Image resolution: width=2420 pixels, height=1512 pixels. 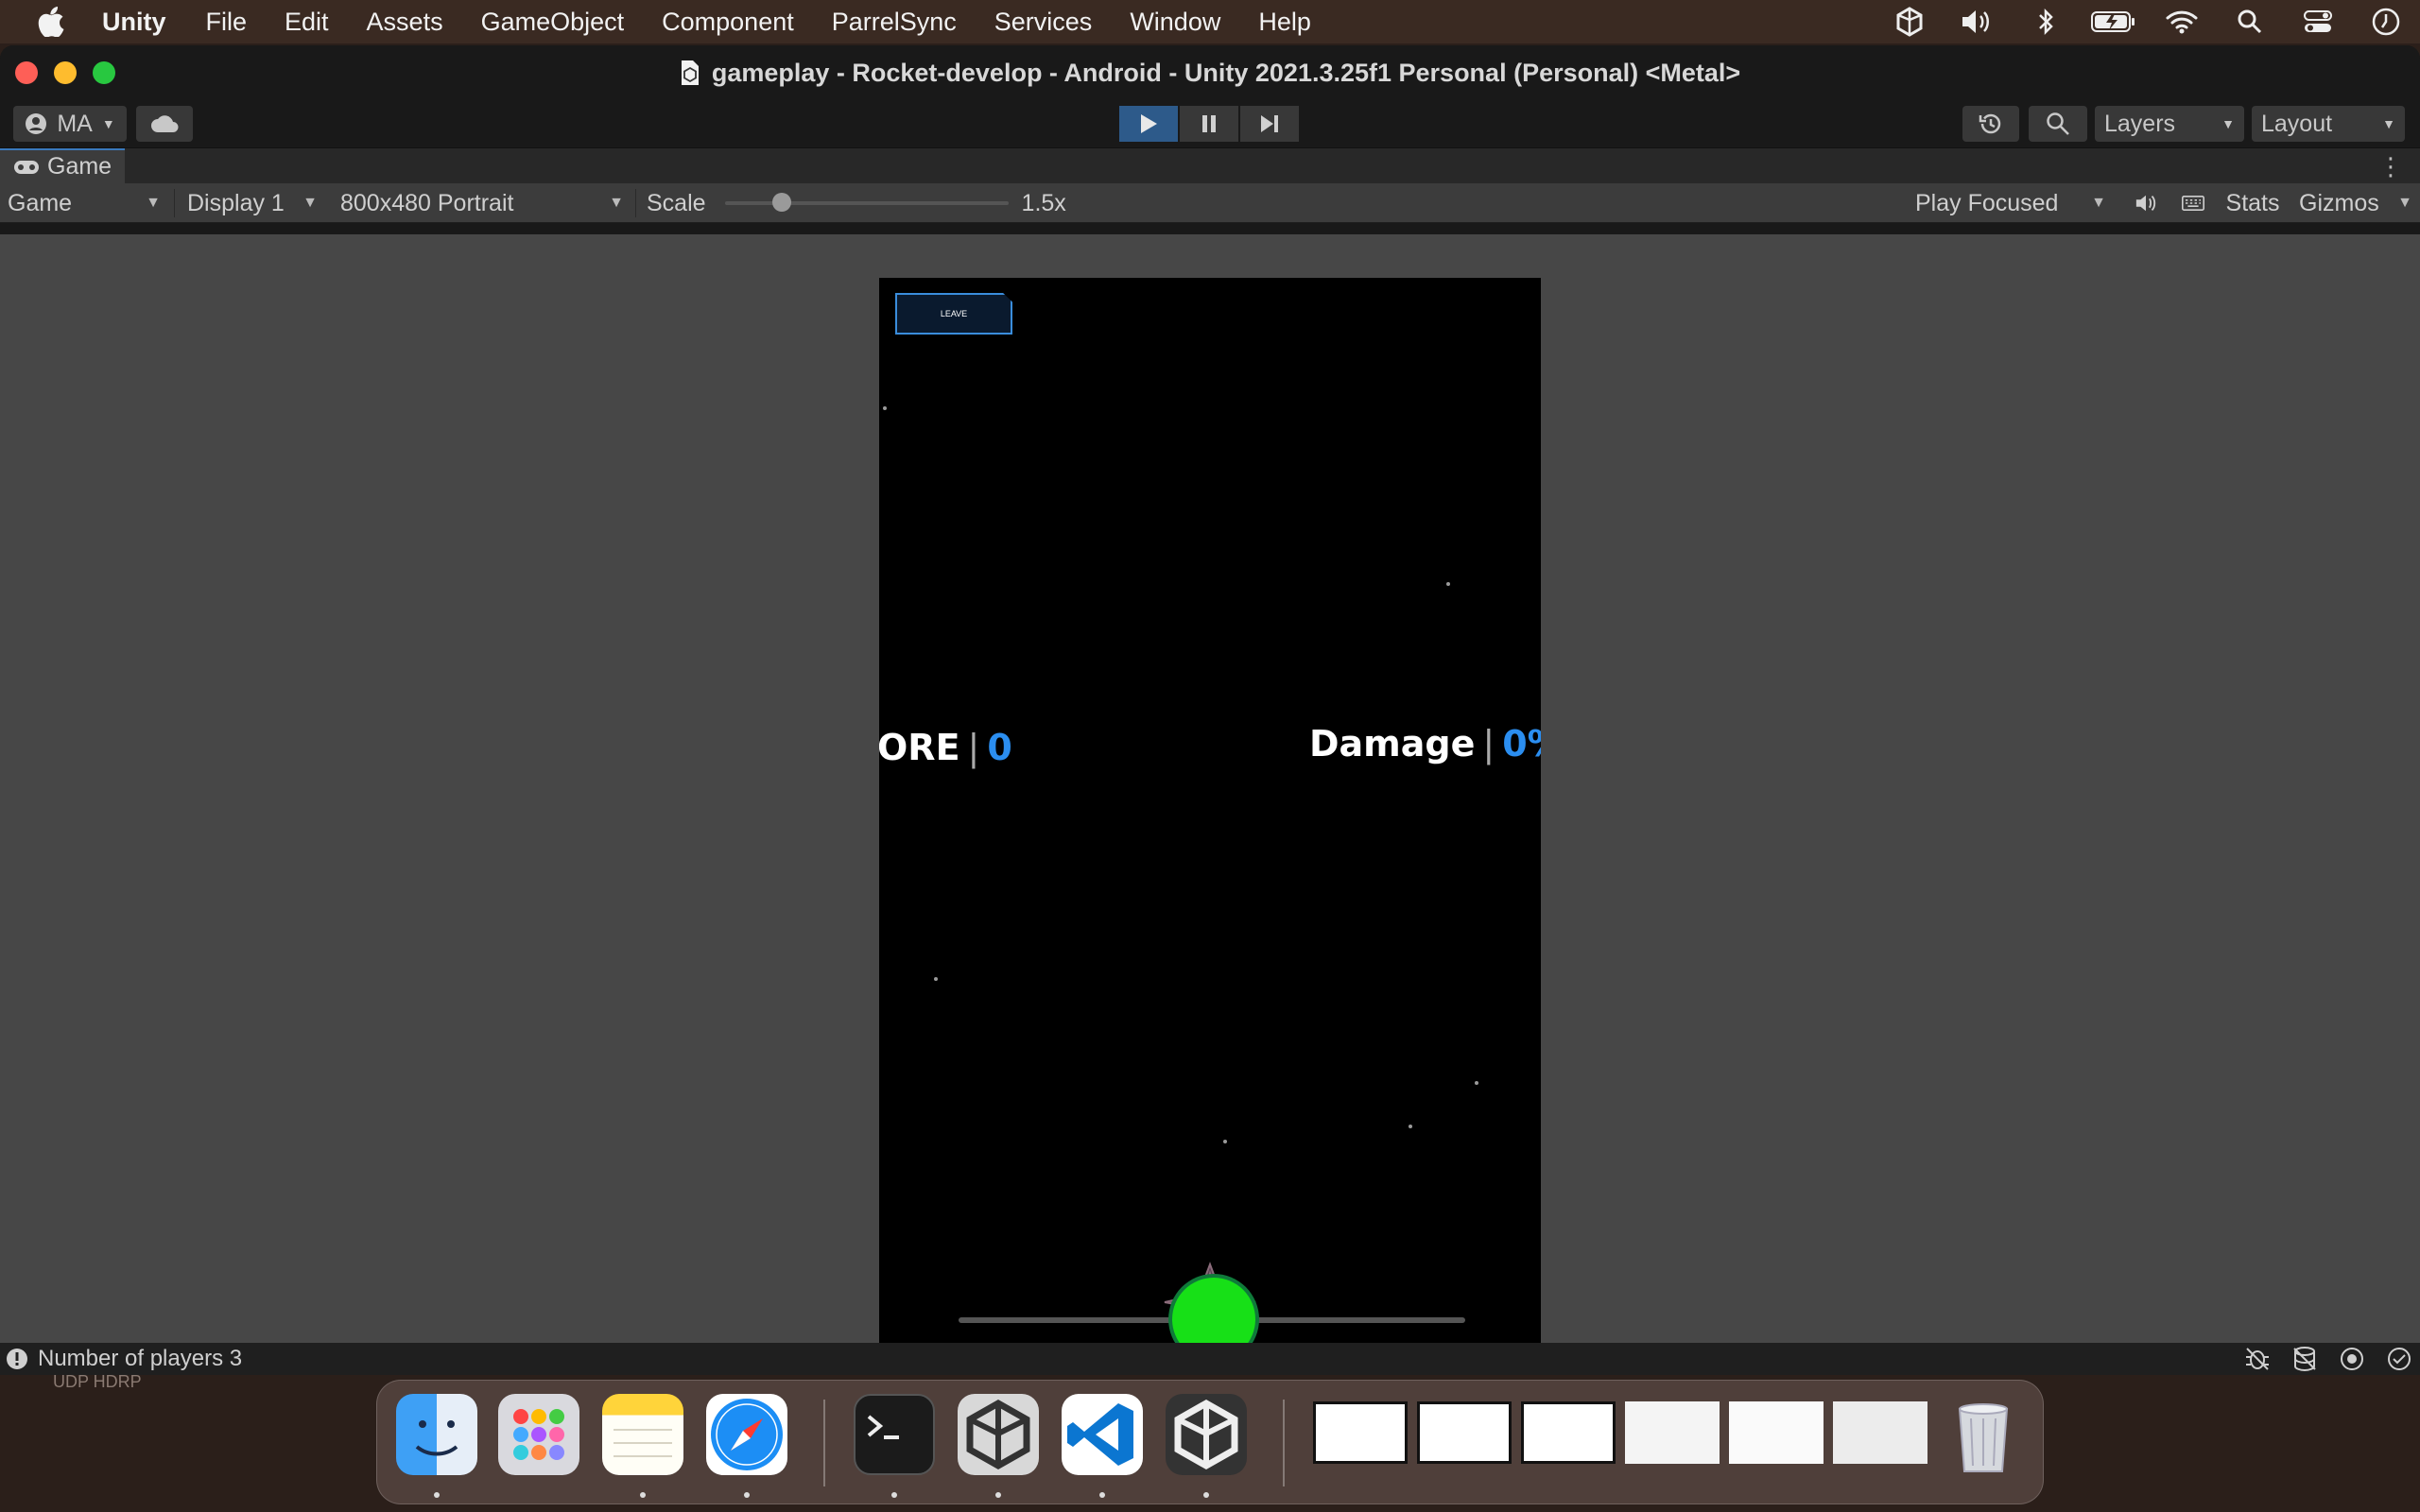 What do you see at coordinates (690, 73) in the screenshot?
I see `document-icon` at bounding box center [690, 73].